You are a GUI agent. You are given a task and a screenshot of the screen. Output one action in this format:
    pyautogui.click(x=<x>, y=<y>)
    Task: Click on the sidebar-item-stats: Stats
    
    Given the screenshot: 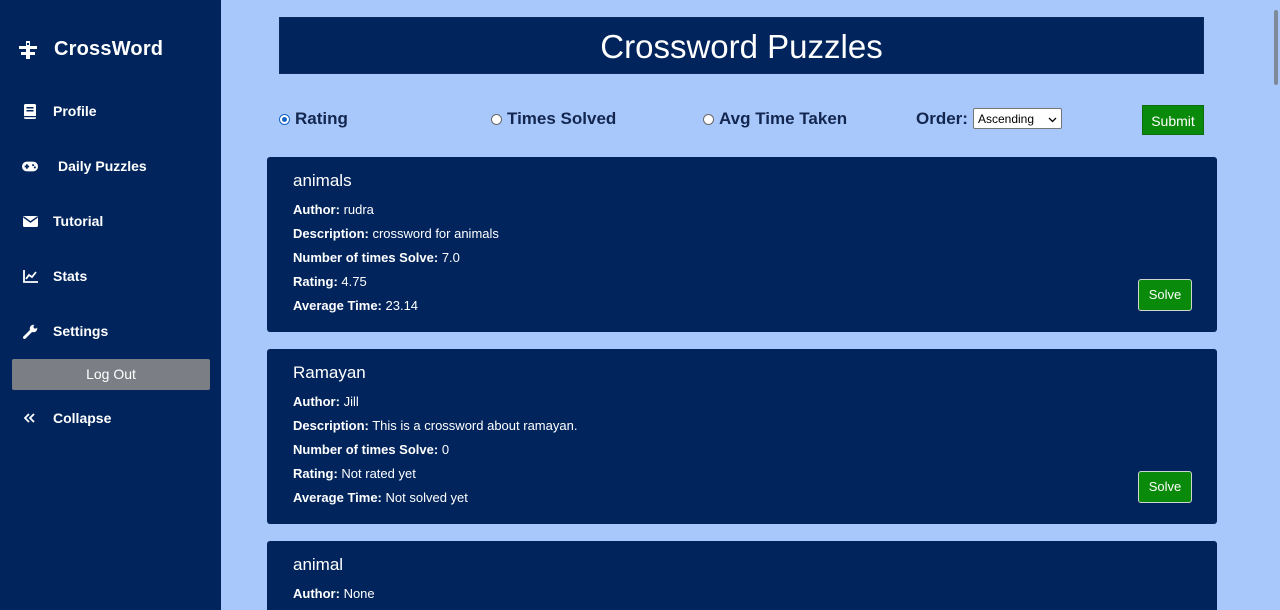 What is the action you would take?
    pyautogui.click(x=54, y=276)
    